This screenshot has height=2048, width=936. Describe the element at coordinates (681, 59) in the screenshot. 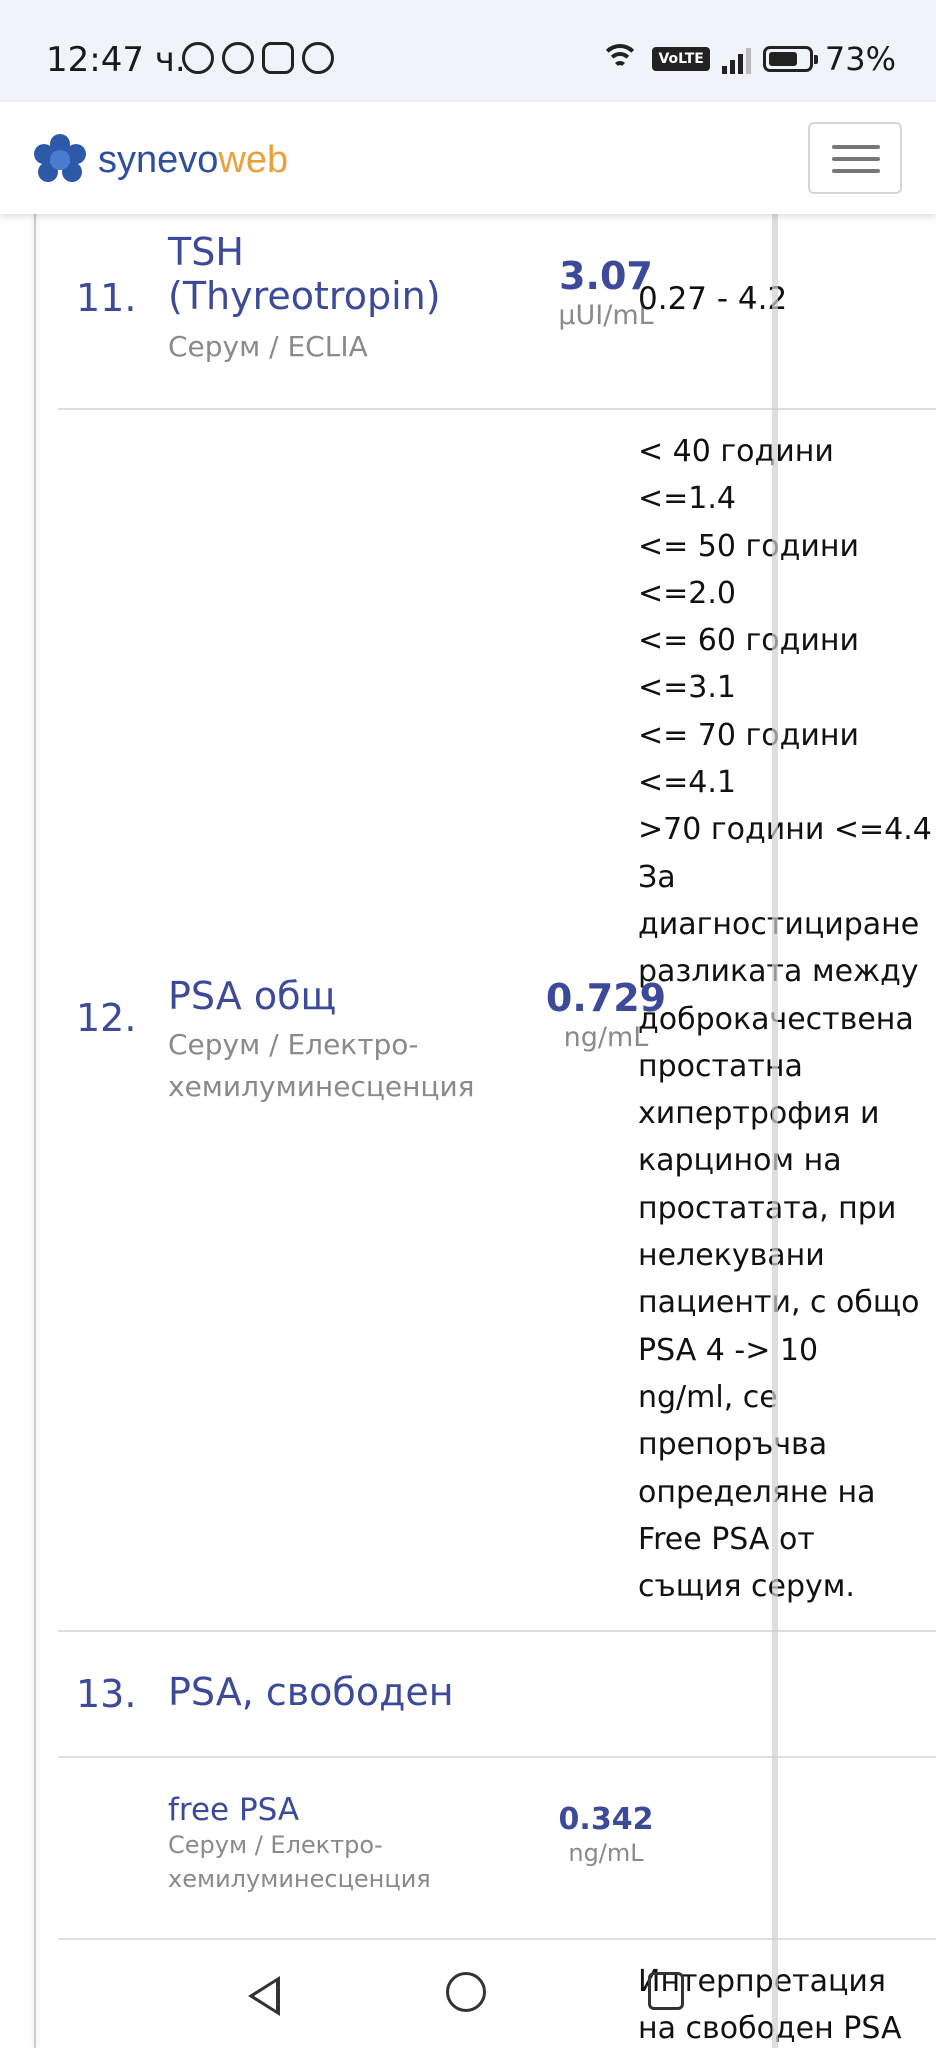

I see `volte-badge: VoLTE` at that location.